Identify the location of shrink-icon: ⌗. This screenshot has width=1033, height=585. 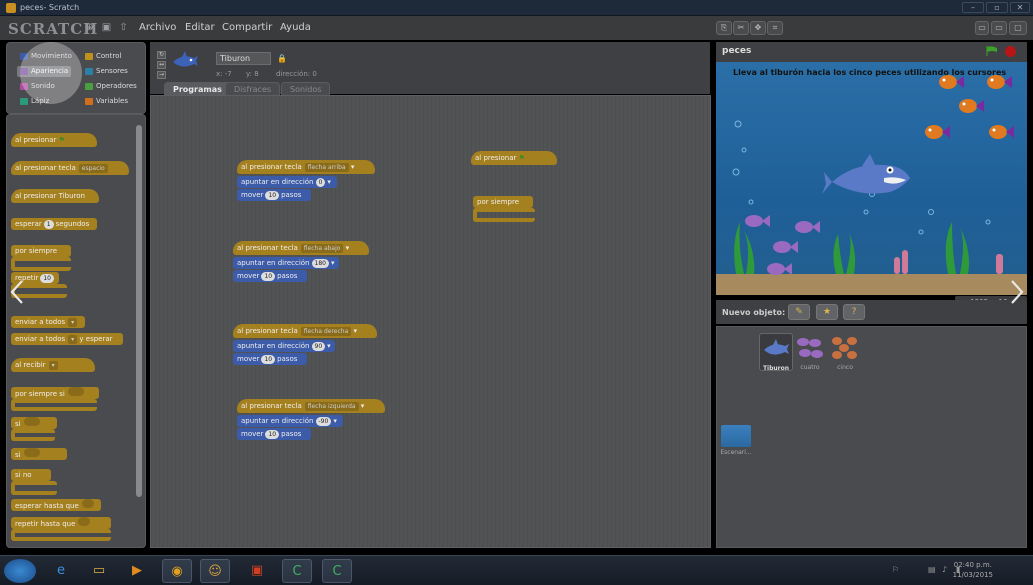
(775, 28).